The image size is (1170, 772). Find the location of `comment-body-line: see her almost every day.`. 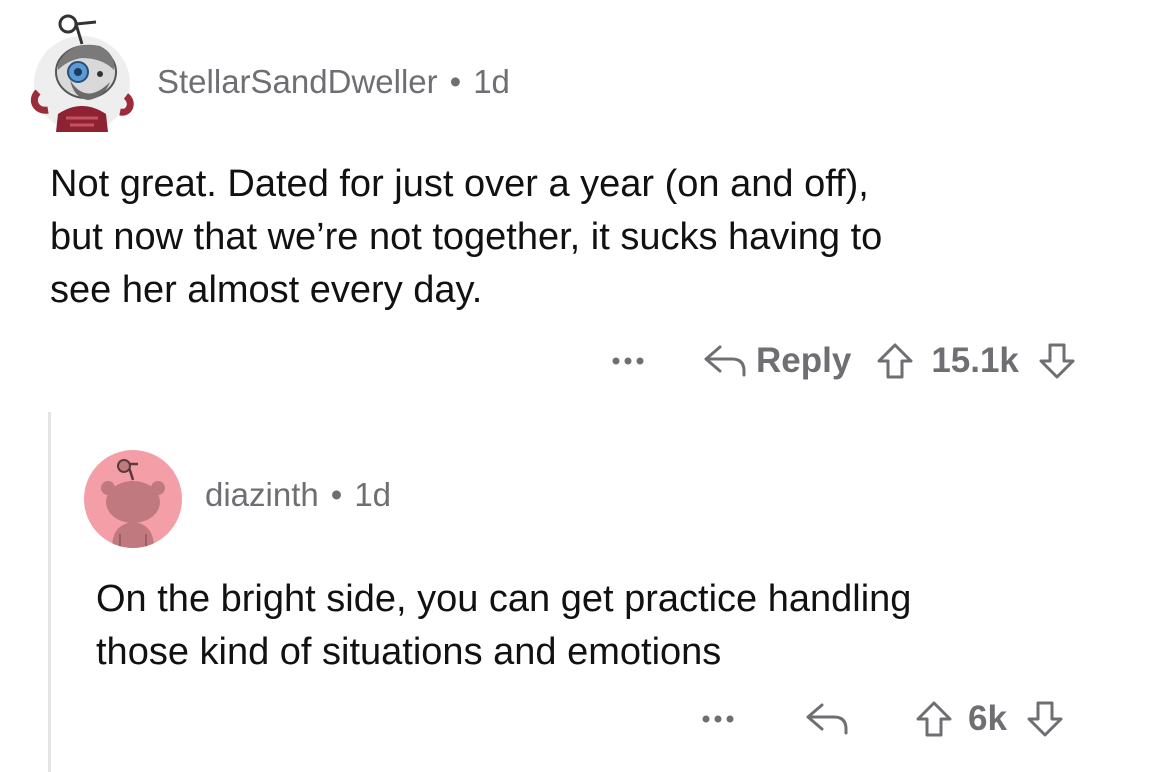

comment-body-line: see her almost every day. is located at coordinates (266, 290).